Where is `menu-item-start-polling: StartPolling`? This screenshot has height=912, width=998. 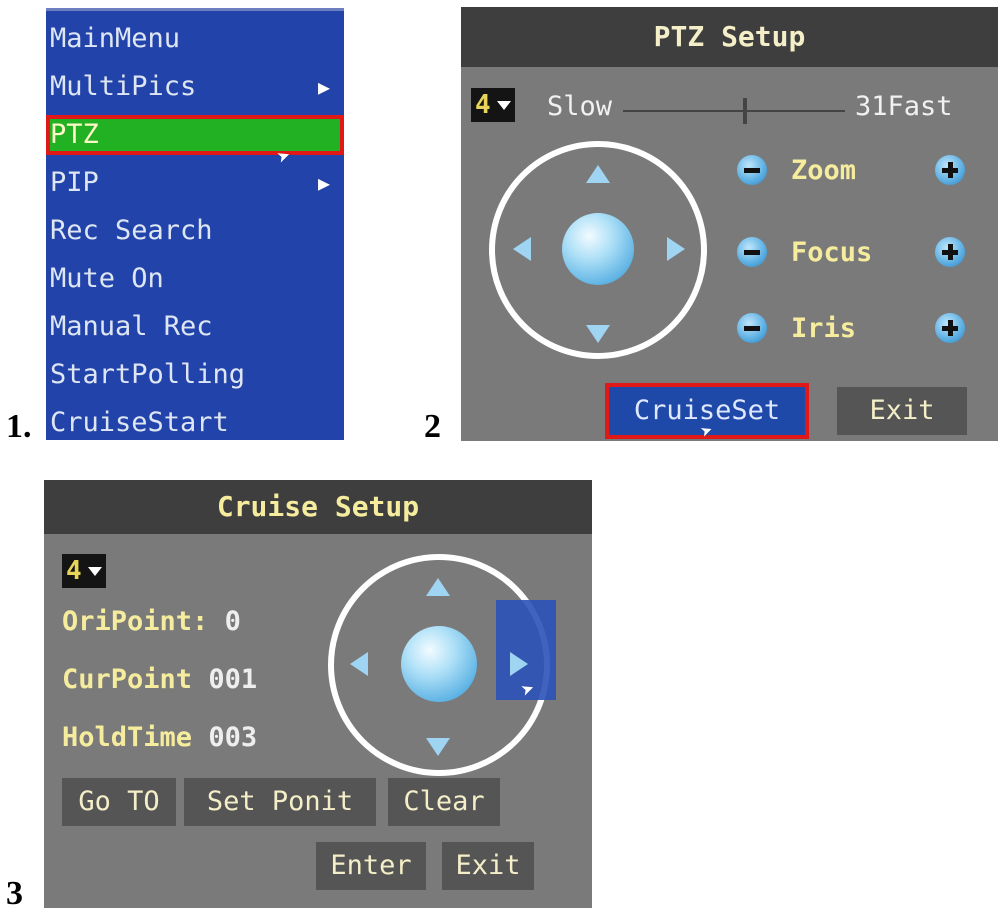
menu-item-start-polling: StartPolling is located at coordinates (195, 375).